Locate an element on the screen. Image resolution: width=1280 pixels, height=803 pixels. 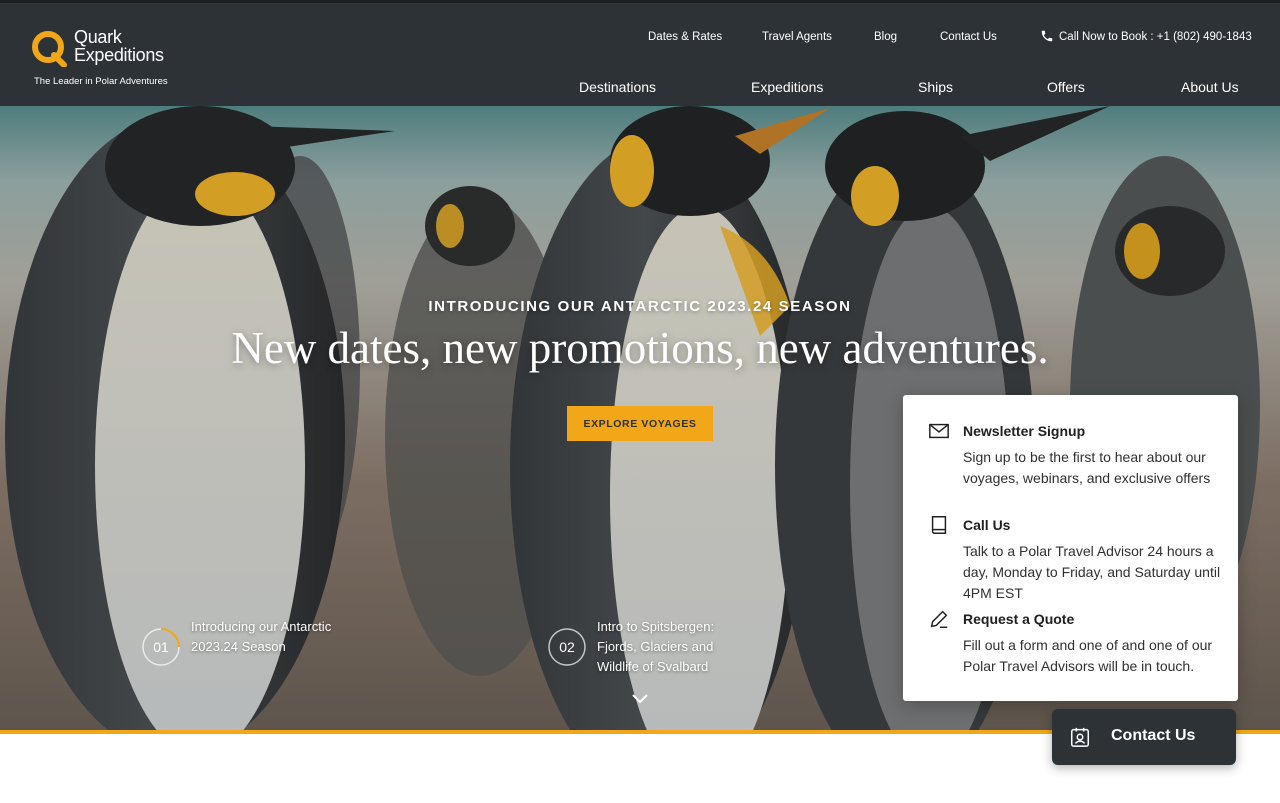
nav-destinations: Destinations is located at coordinates (617, 87).